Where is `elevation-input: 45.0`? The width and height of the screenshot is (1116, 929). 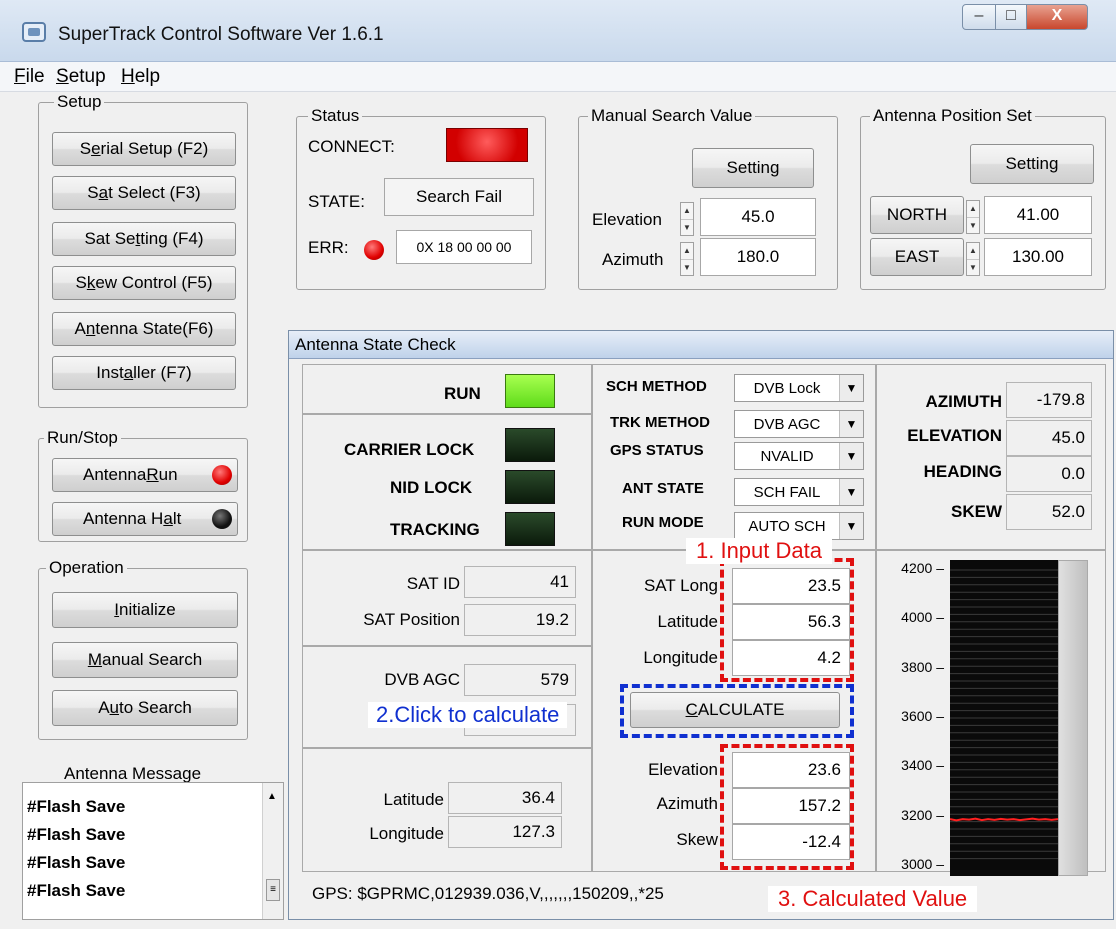
elevation-input: 45.0 is located at coordinates (758, 217).